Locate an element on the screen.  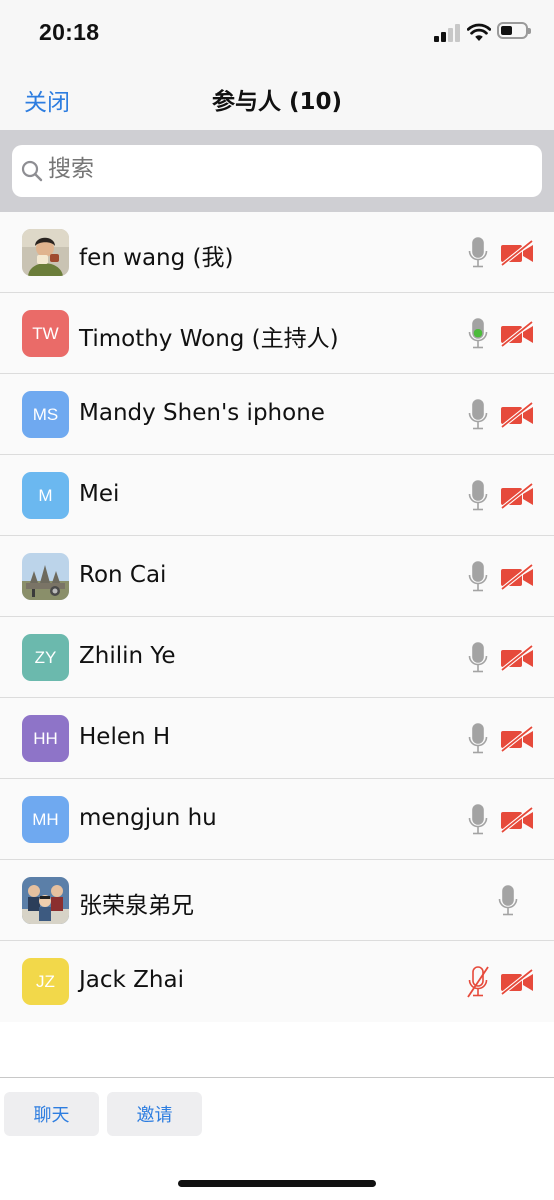
participant-row: M Mei is located at coordinates (277, 495).